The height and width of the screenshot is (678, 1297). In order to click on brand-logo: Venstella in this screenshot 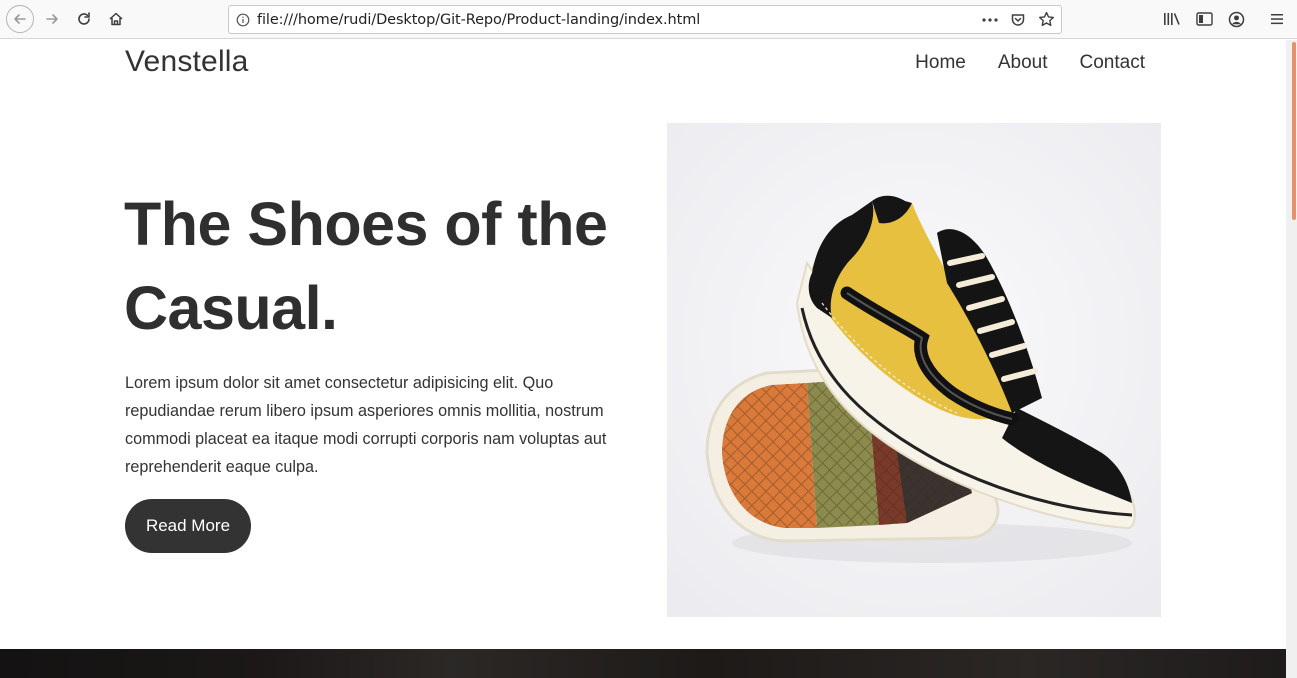, I will do `click(187, 62)`.